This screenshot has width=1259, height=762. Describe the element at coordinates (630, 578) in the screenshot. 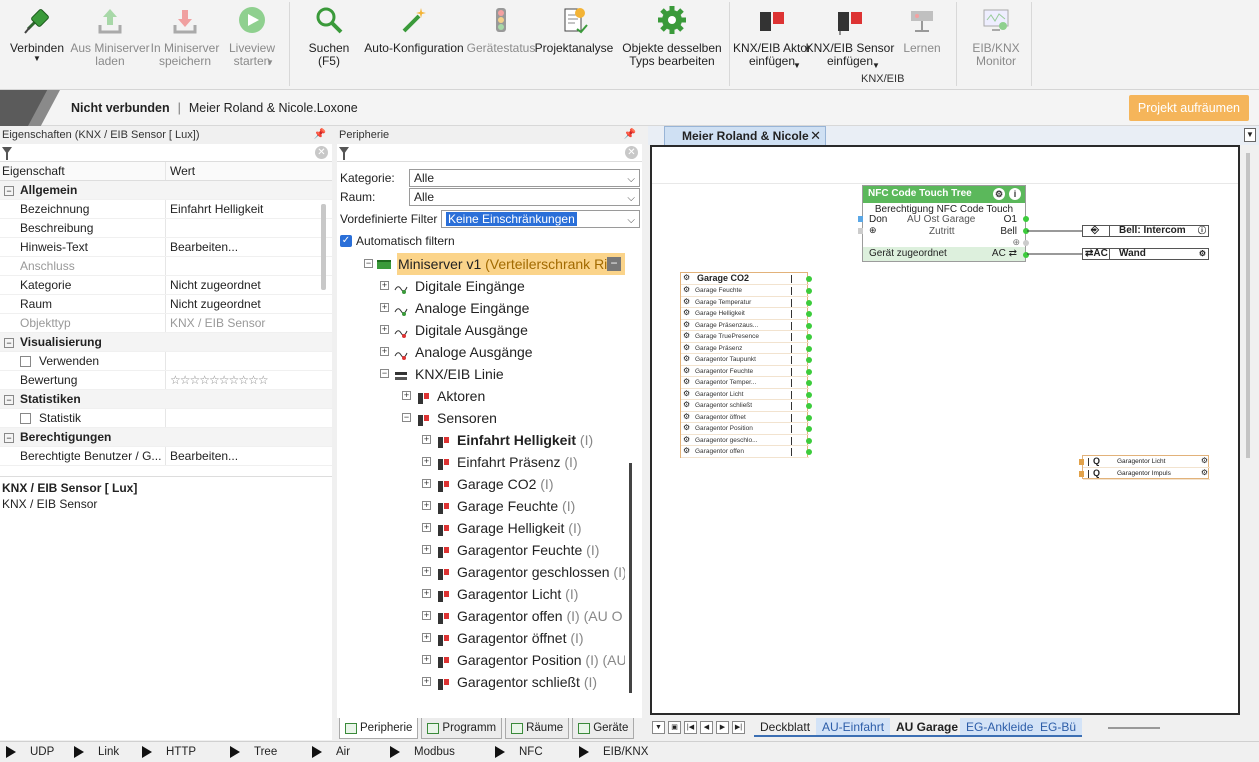

I see `tree-scrollbar` at that location.